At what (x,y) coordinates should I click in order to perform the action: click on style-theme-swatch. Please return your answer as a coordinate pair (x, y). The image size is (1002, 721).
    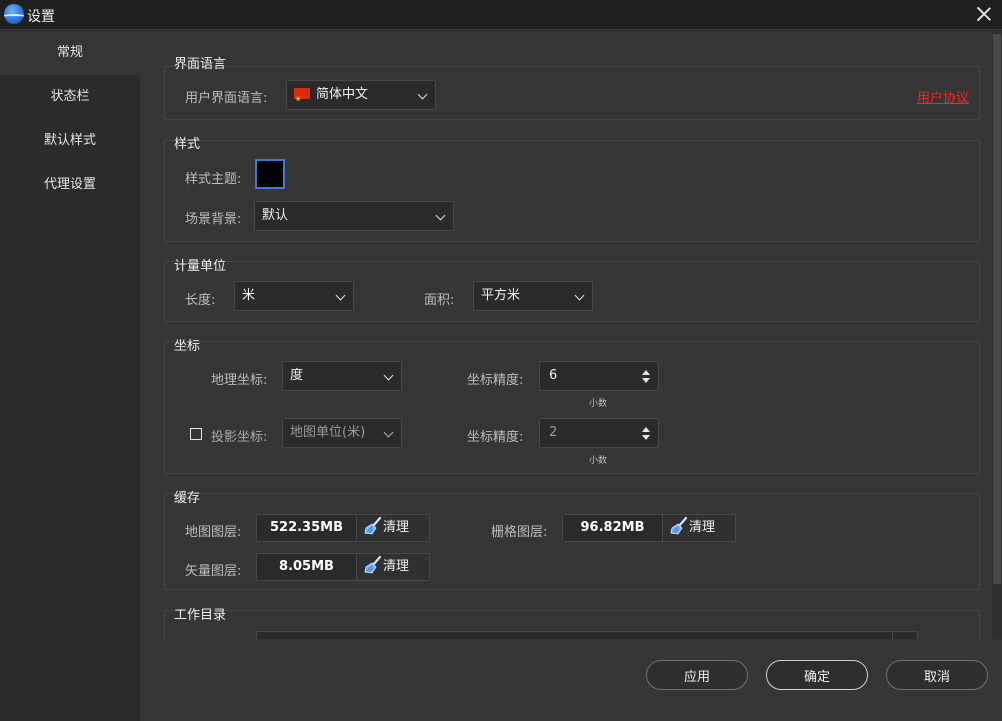
    Looking at the image, I should click on (270, 174).